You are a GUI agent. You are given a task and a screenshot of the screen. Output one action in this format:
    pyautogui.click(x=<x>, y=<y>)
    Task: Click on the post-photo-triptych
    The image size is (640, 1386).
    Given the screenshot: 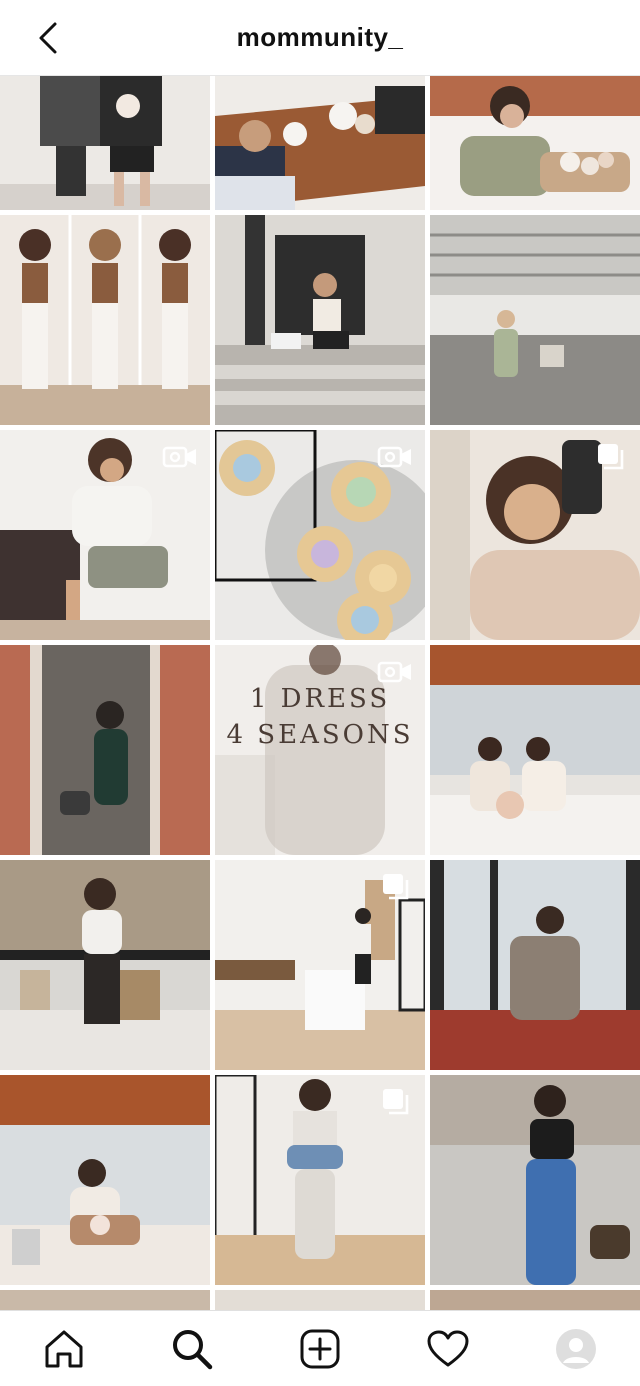 What is the action you would take?
    pyautogui.click(x=105, y=320)
    